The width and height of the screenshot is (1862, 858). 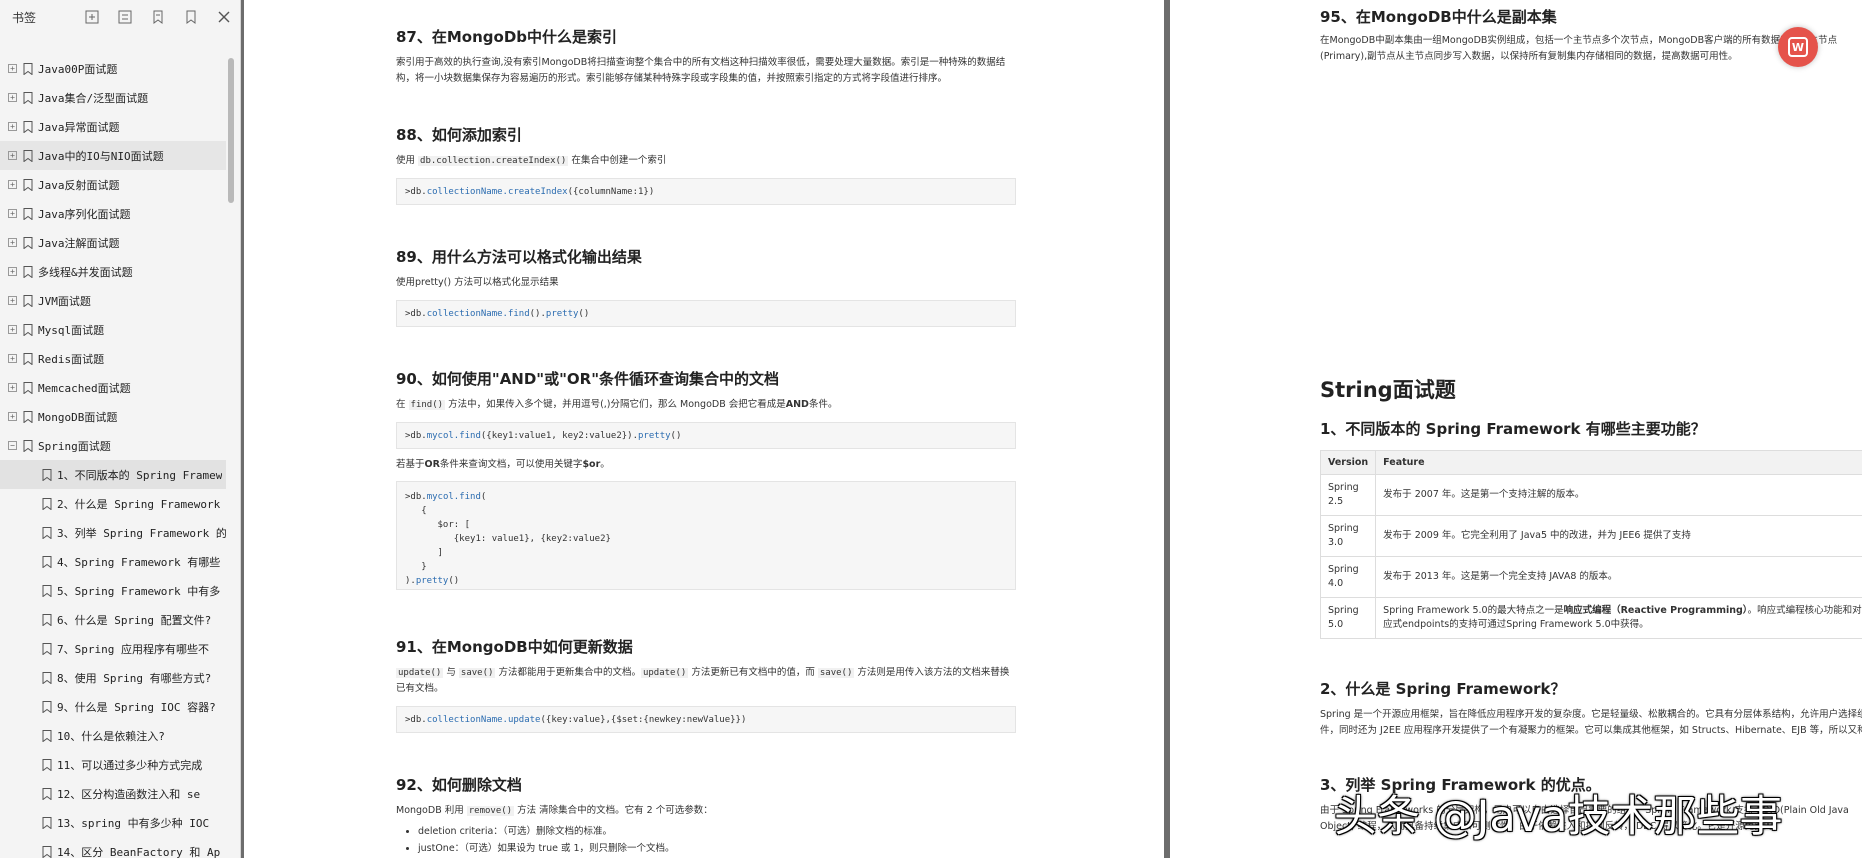 What do you see at coordinates (113, 155) in the screenshot?
I see `bookmark-item: + Java中的IO与NIO面试题` at bounding box center [113, 155].